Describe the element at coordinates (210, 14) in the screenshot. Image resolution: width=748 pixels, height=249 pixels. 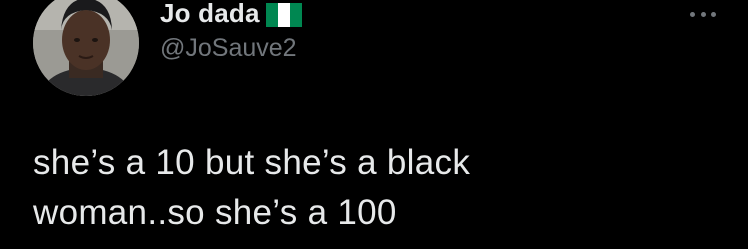
I see `author-display-name: Jo dada` at that location.